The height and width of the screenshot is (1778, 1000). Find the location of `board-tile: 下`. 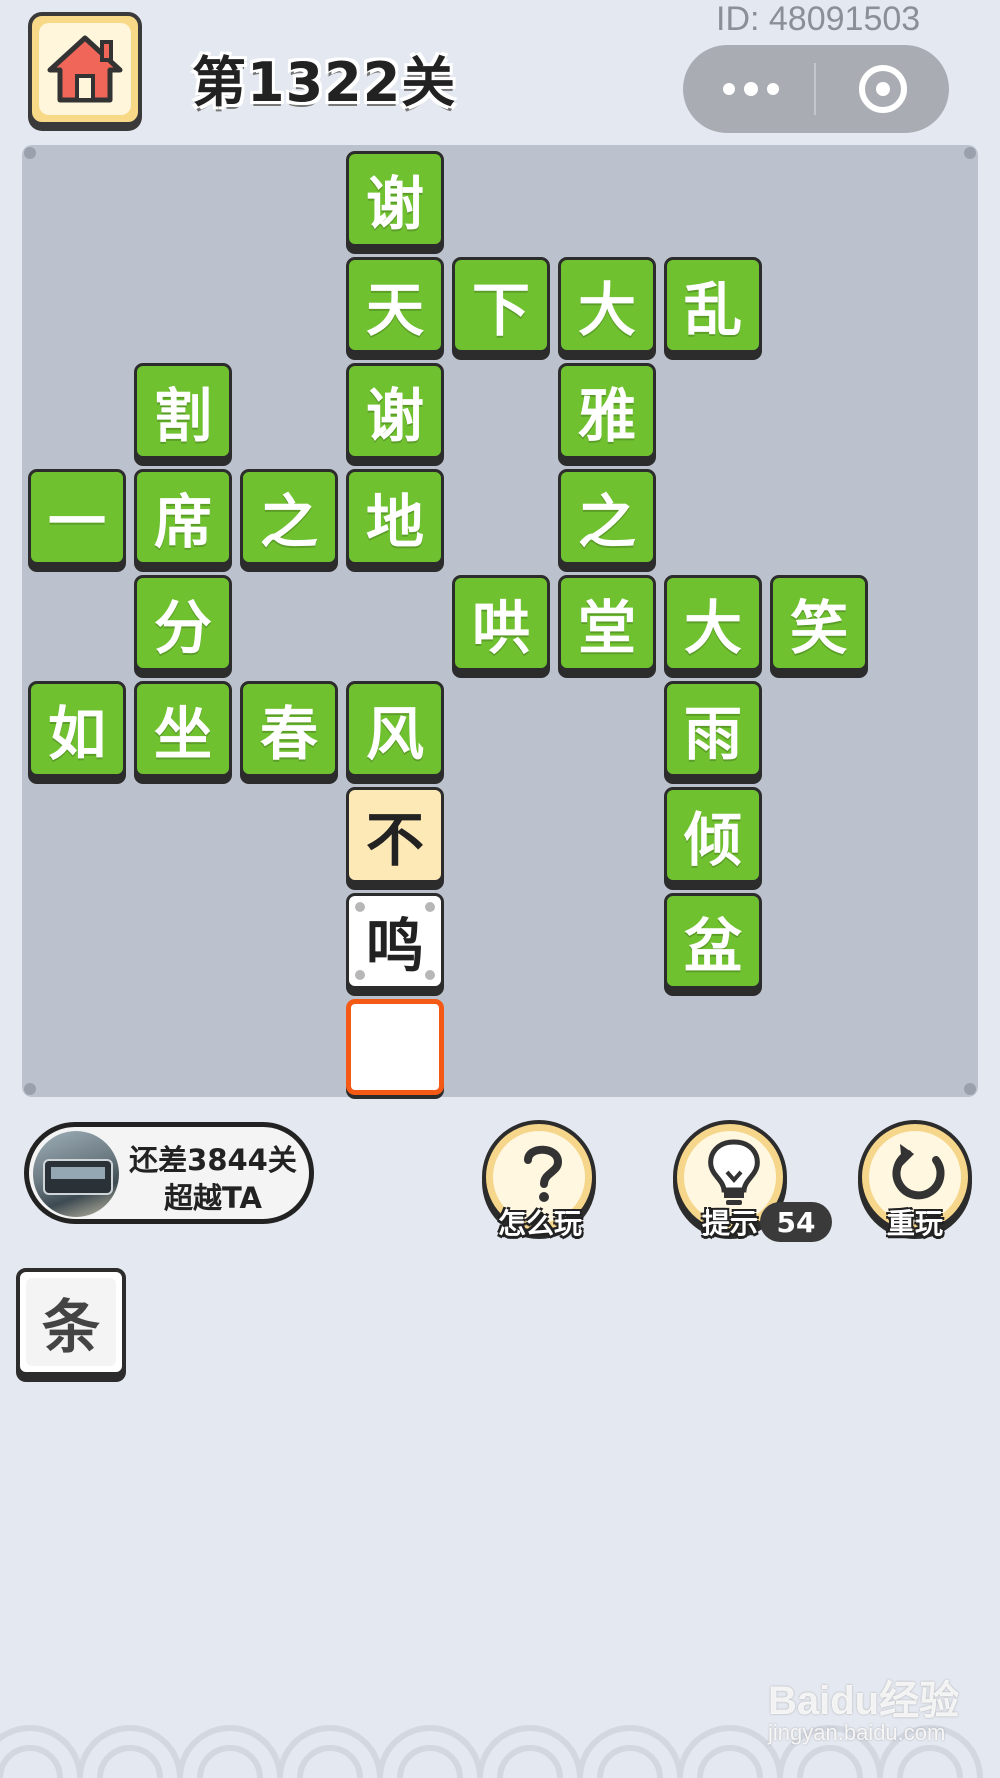

board-tile: 下 is located at coordinates (501, 305).